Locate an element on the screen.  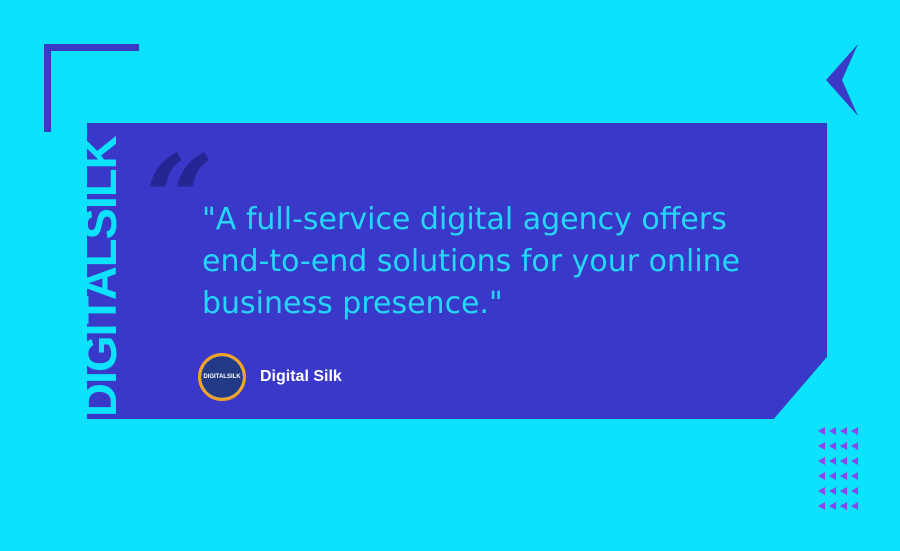
corner-bracket-icon is located at coordinates (91, 88).